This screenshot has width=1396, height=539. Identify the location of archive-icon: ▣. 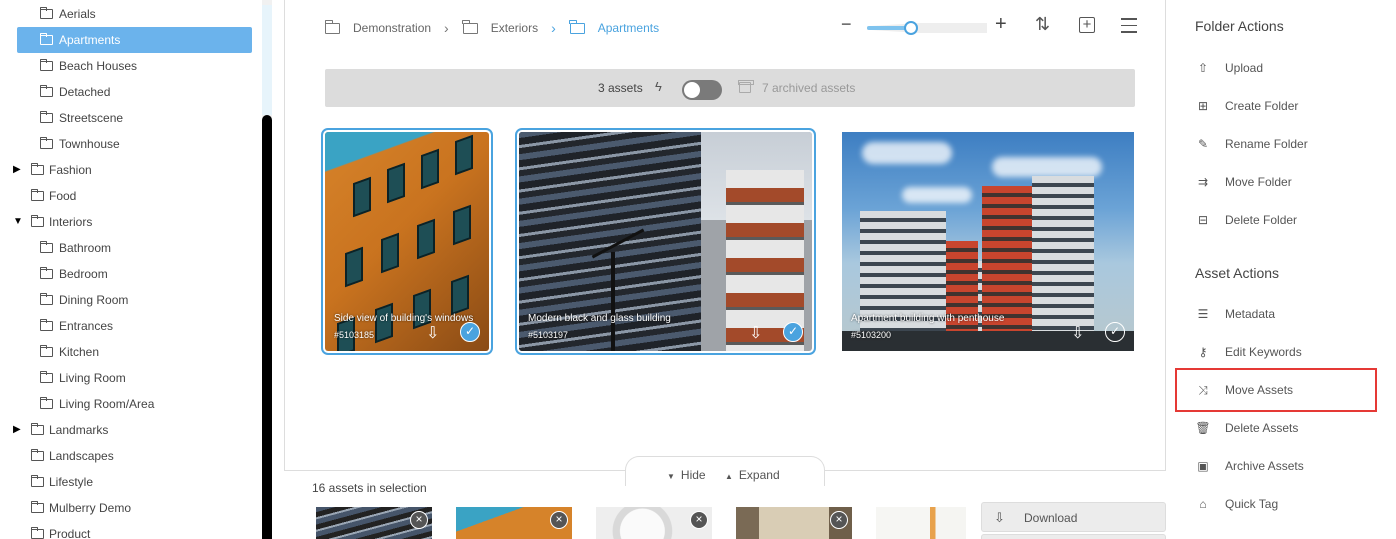
(1203, 466).